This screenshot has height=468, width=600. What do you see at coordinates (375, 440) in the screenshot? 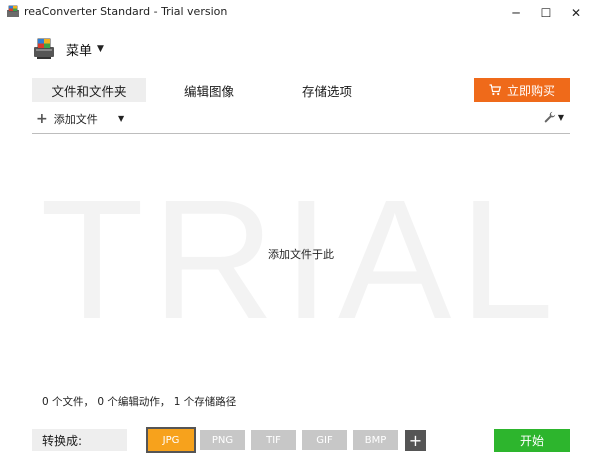
I see `format-bmp-button: BMP` at bounding box center [375, 440].